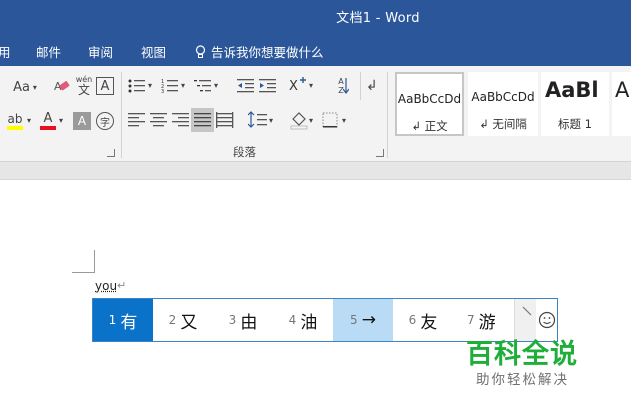 This screenshot has width=631, height=420. Describe the element at coordinates (293, 86) in the screenshot. I see `svg-text: X` at that location.